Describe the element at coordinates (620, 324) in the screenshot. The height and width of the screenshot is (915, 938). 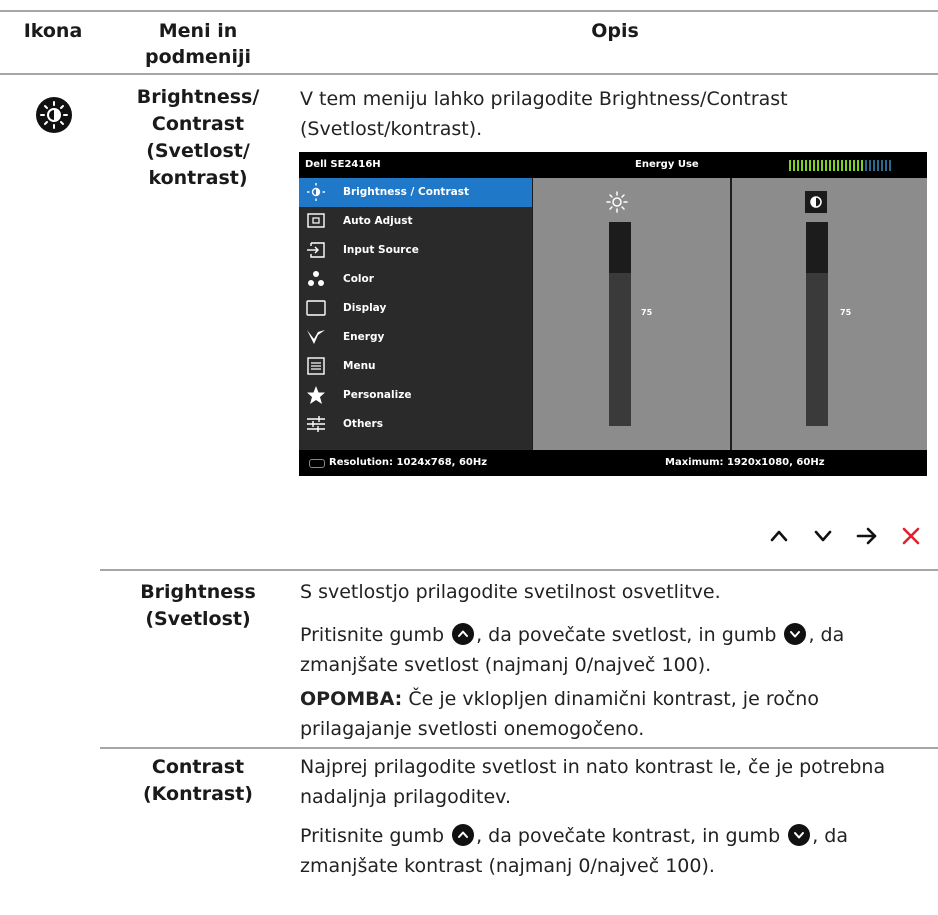
I see `brightness-slider` at that location.